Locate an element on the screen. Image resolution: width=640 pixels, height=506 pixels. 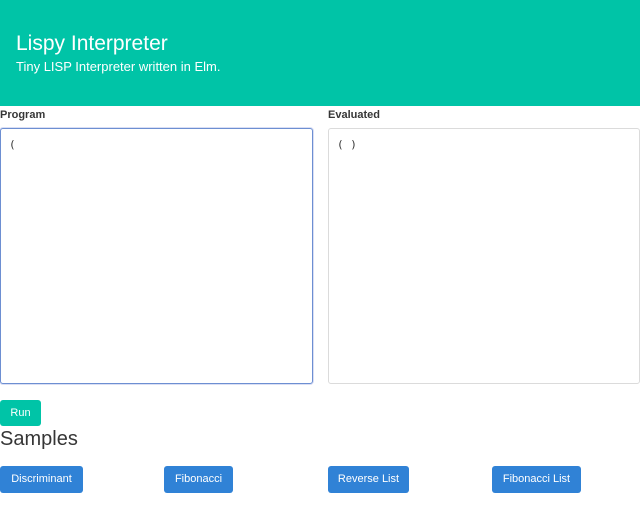
sample-fibonacci-button: Fibonacci is located at coordinates (198, 479).